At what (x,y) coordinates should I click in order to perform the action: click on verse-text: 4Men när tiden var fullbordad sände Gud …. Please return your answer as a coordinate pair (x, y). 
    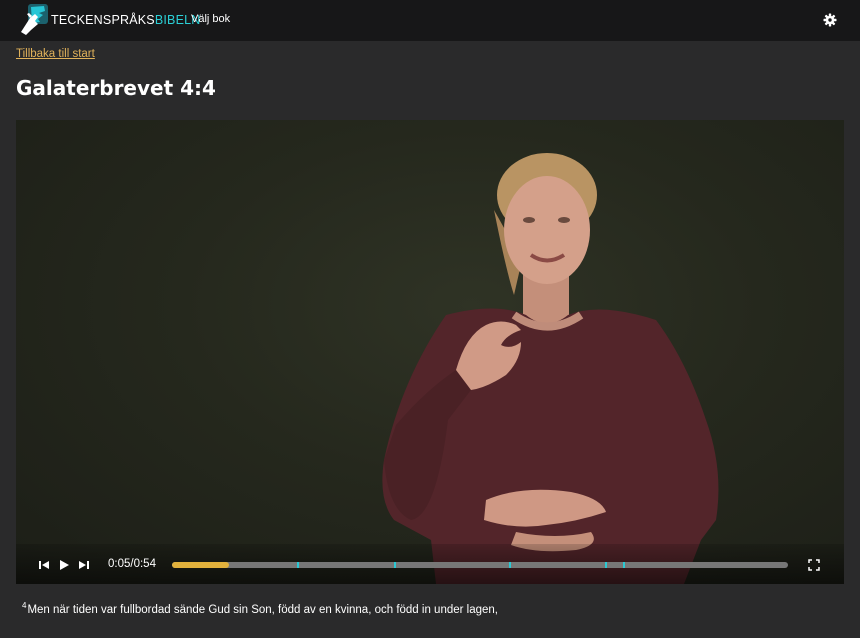
    Looking at the image, I should click on (260, 608).